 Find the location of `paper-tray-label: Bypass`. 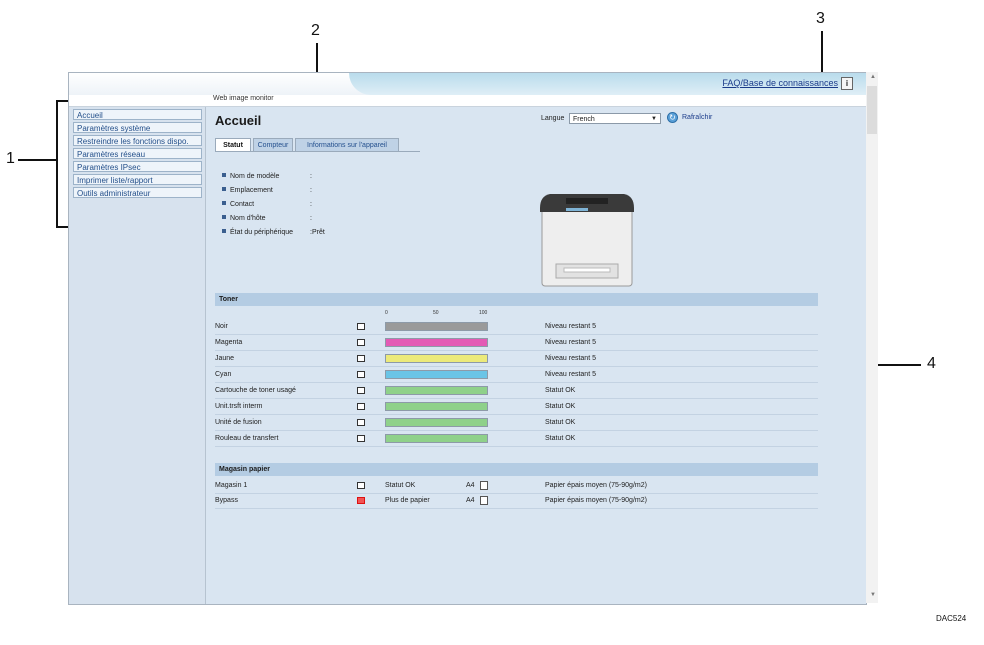

paper-tray-label: Bypass is located at coordinates (226, 500).